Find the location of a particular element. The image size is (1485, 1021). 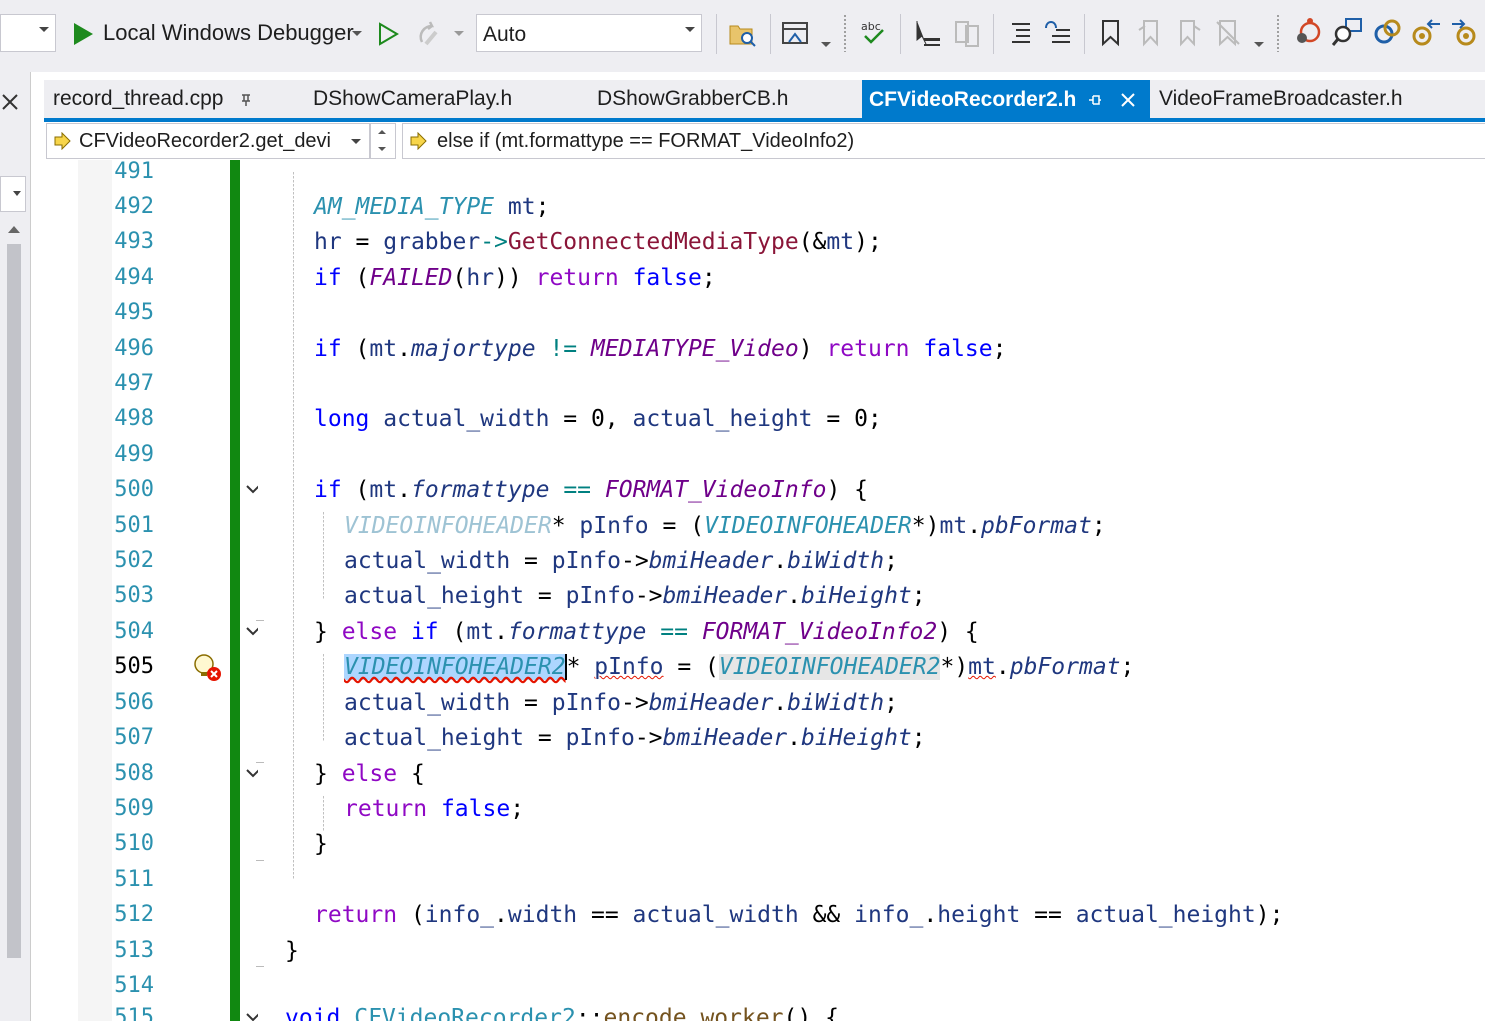

code-line: 492 AM_MEDIA_TYPE mt; is located at coordinates (764, 209).